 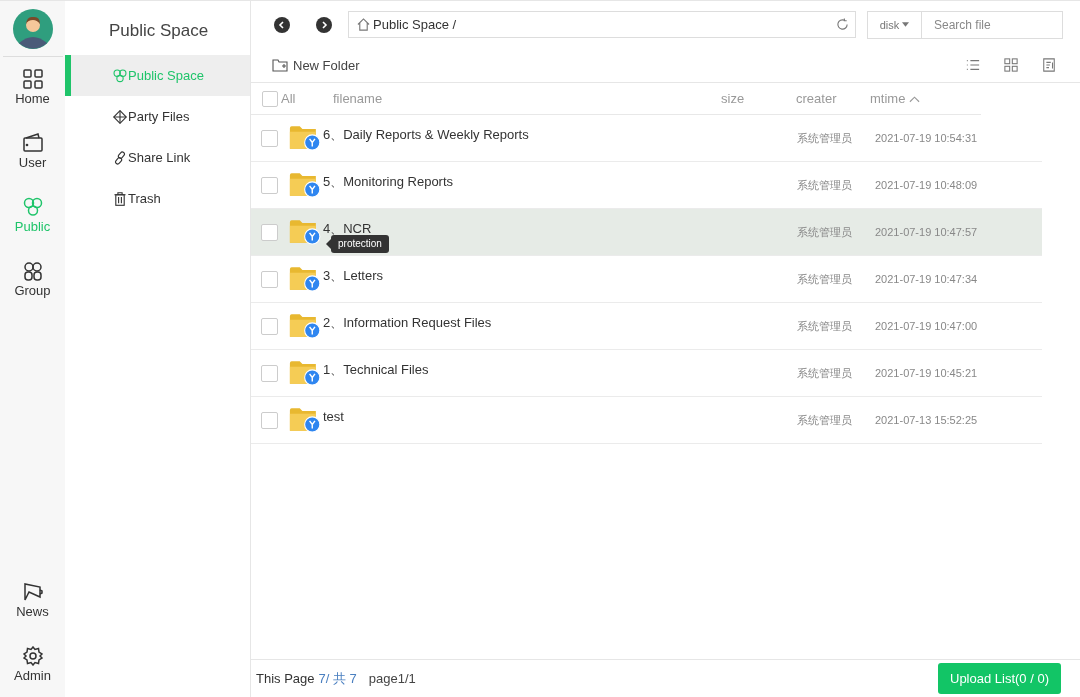 I want to click on mtime-cell: 2021-07-19 10:45:21, so click(x=926, y=373).